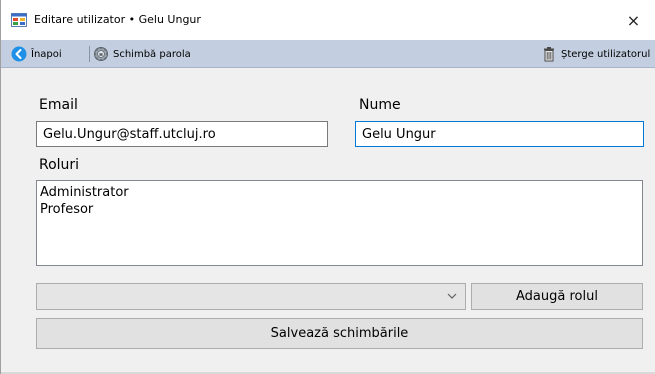 Image resolution: width=655 pixels, height=374 pixels. Describe the element at coordinates (59, 165) in the screenshot. I see `roles-label: Roluri` at that location.